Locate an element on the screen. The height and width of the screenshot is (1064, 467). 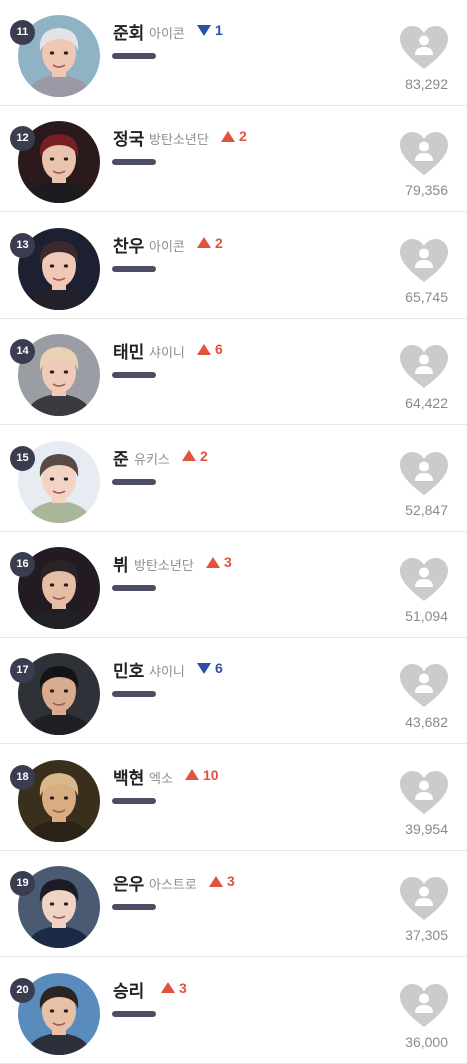
vote-count: 83,292 is located at coordinates (426, 84).